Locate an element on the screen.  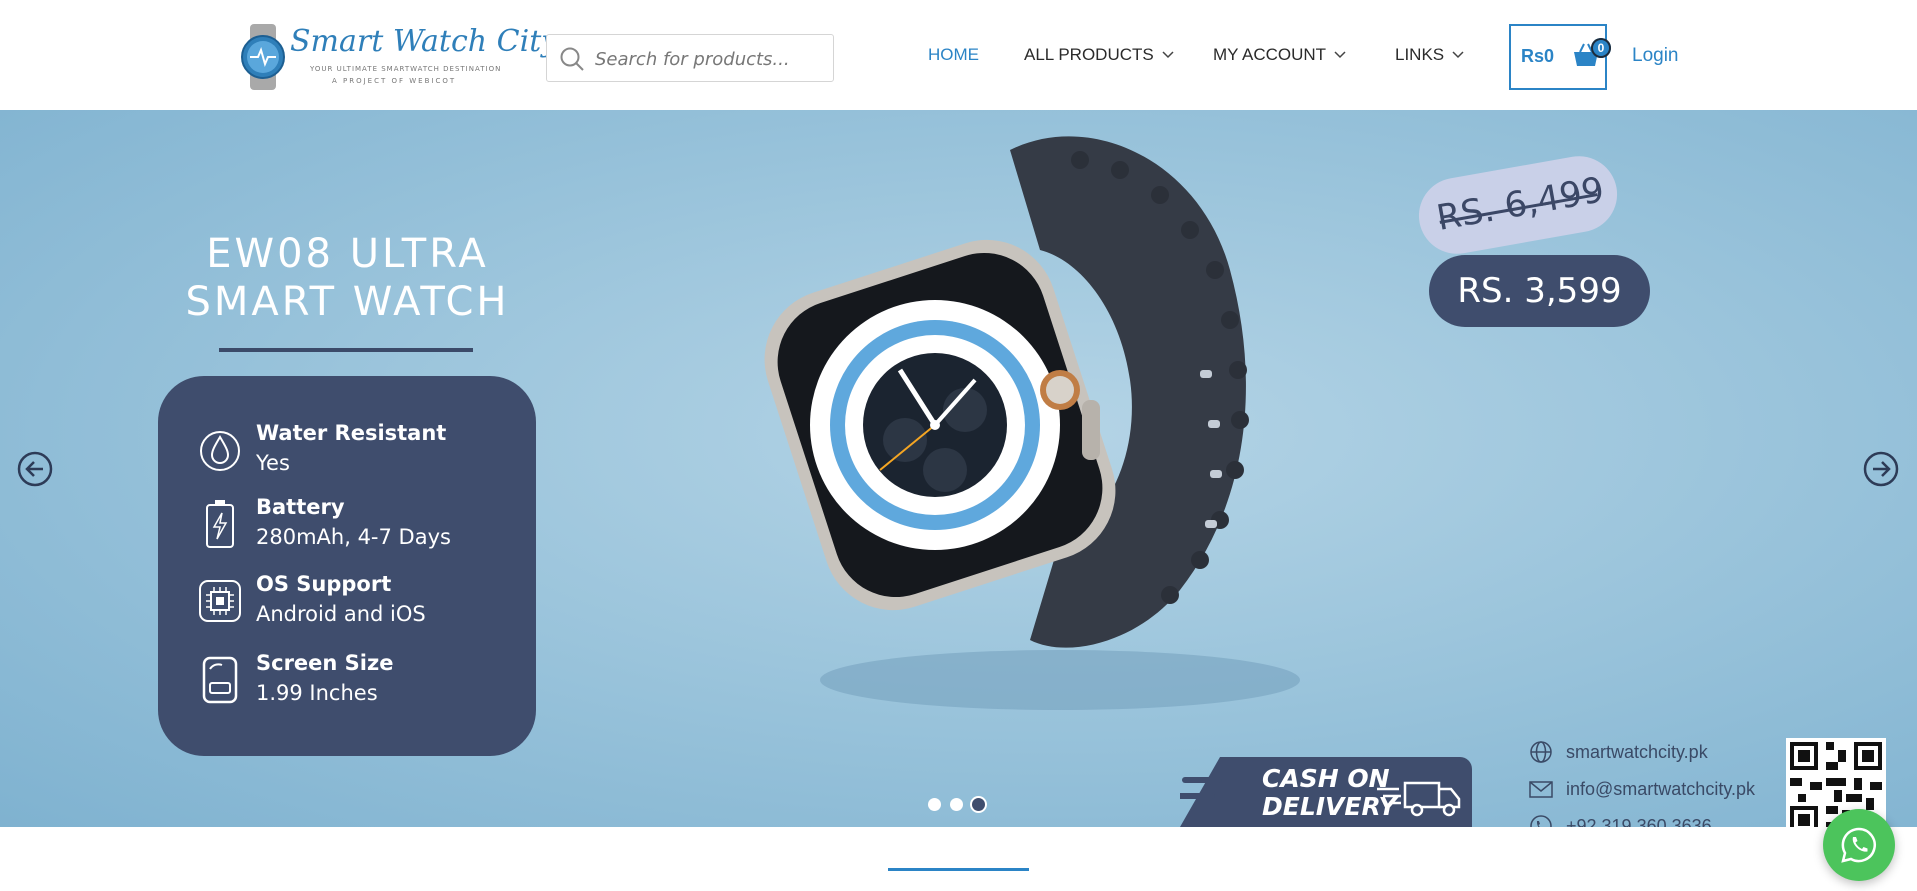
cart-count-badge: 0 is located at coordinates (1601, 48).